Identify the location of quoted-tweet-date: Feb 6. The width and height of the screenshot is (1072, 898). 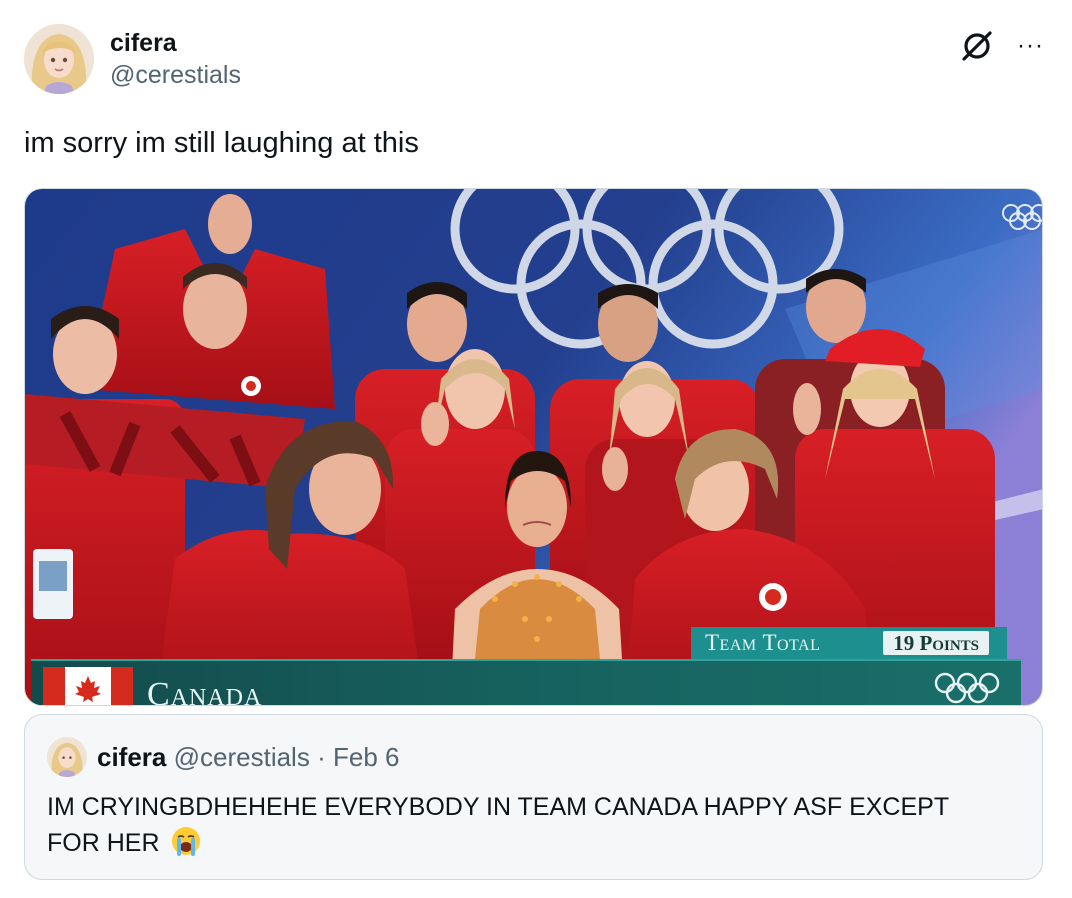
(366, 757).